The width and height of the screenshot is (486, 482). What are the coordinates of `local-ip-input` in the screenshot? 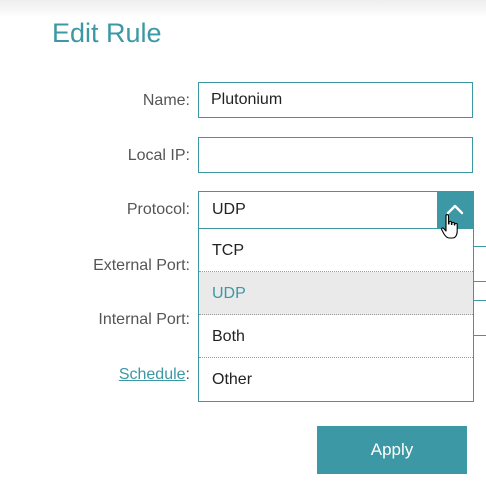 It's located at (335, 155).